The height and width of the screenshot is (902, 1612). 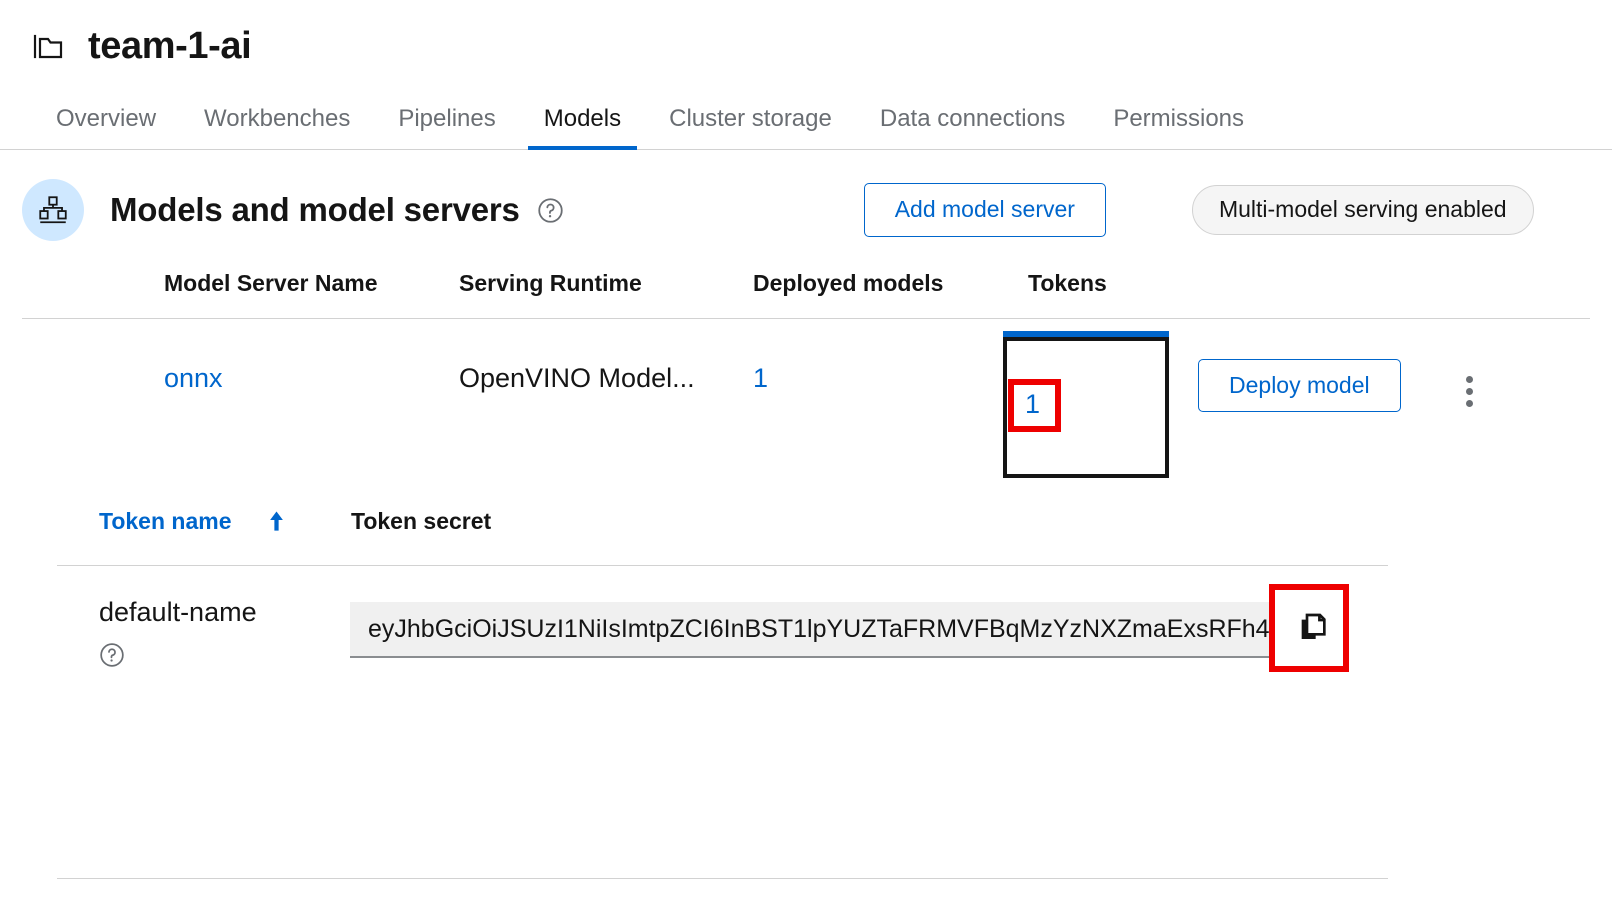 I want to click on tab-data-connections: Data connections, so click(x=972, y=128).